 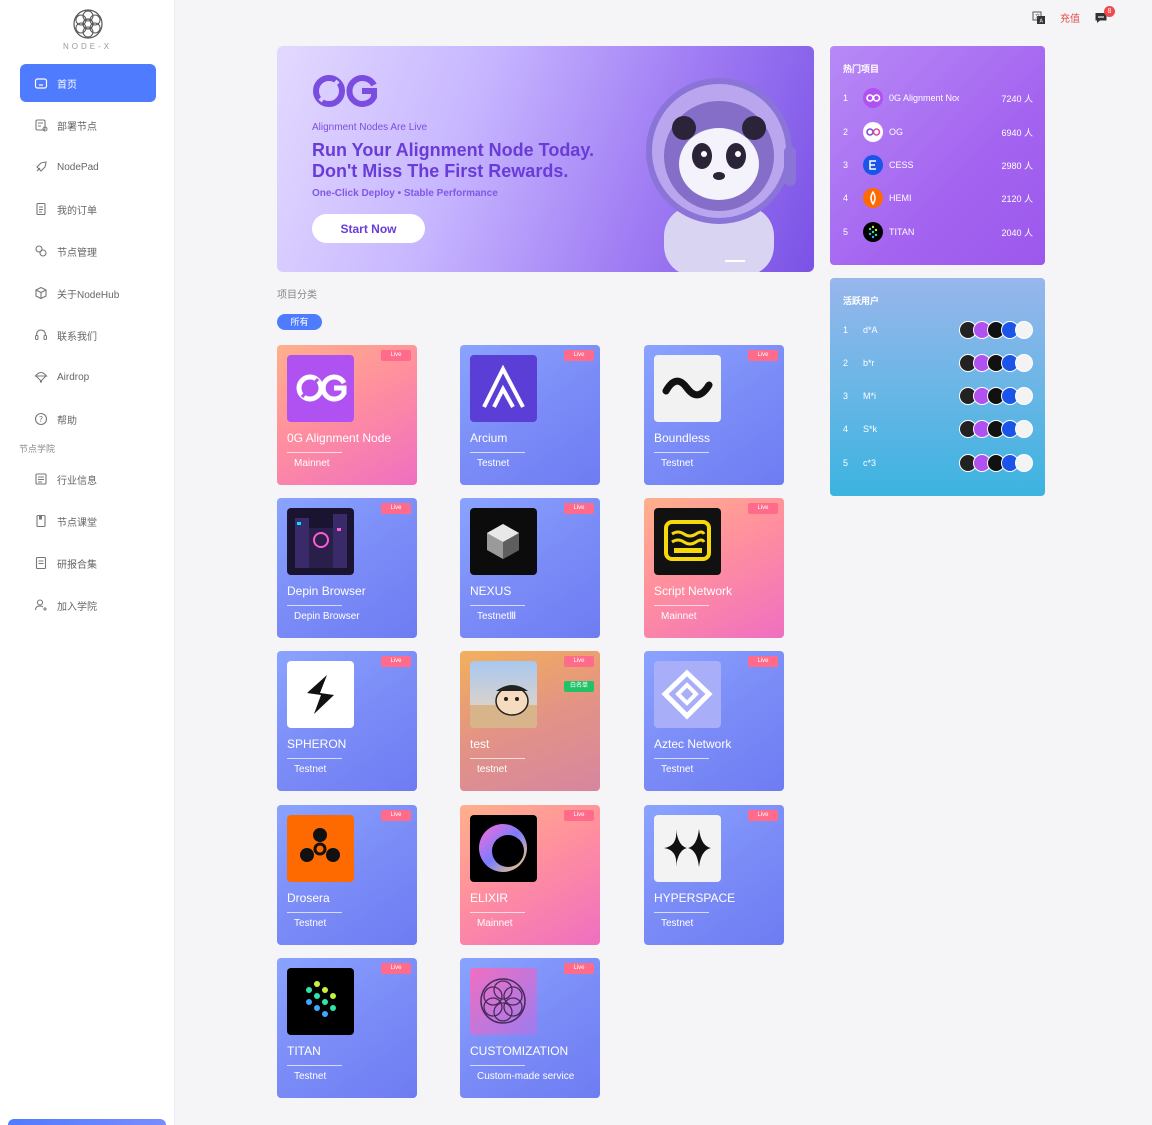 What do you see at coordinates (347, 1028) in the screenshot?
I see `project-card-titan: Live TITAN Testnet` at bounding box center [347, 1028].